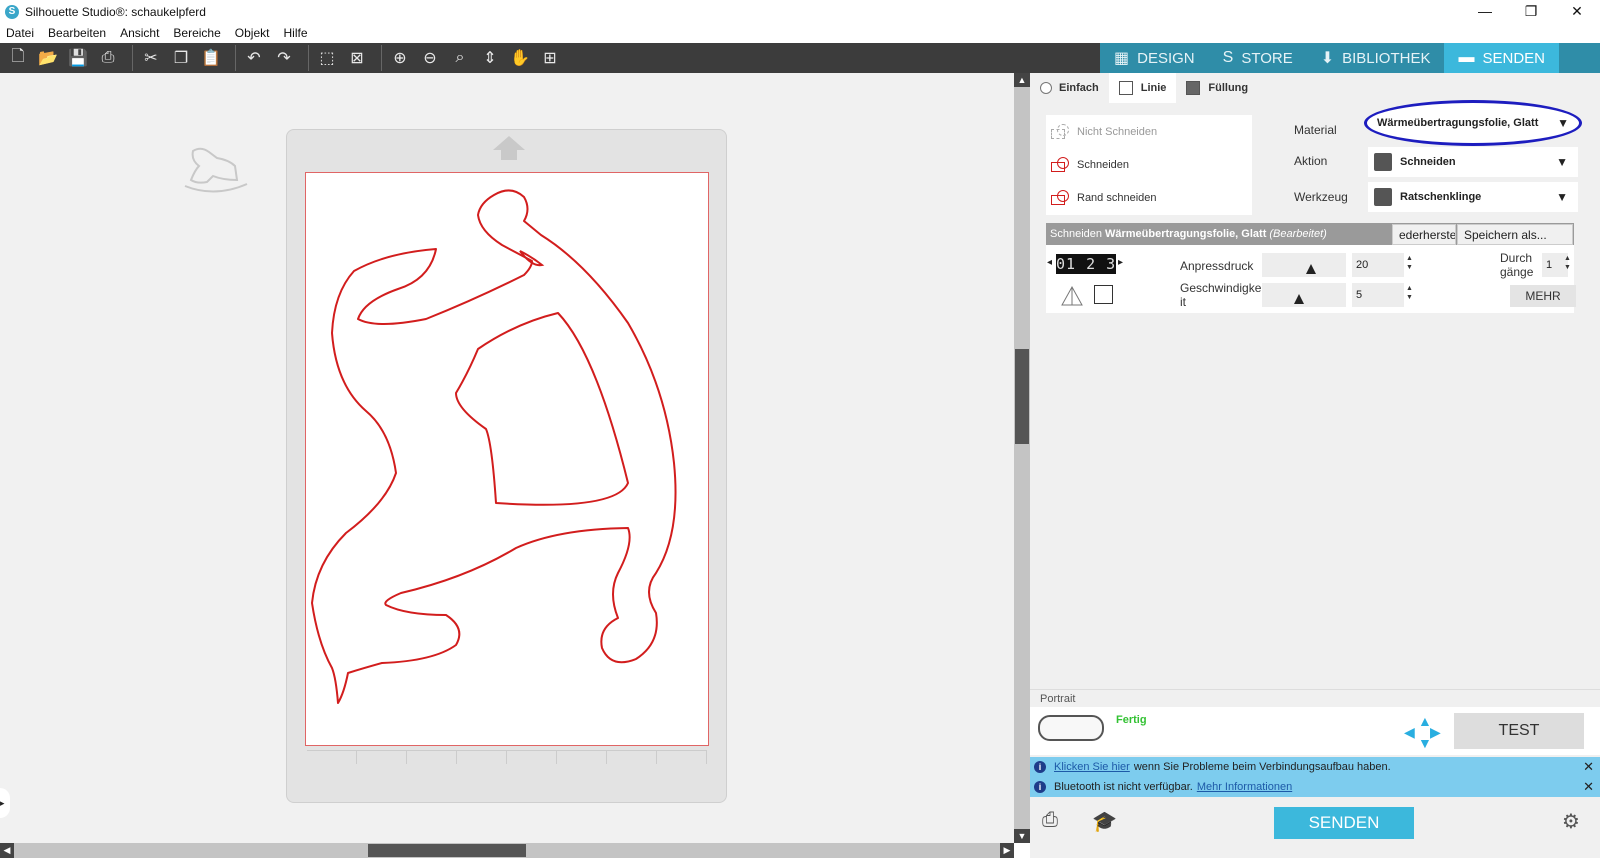  I want to click on scroll-right-icon: ▶, so click(1007, 850).